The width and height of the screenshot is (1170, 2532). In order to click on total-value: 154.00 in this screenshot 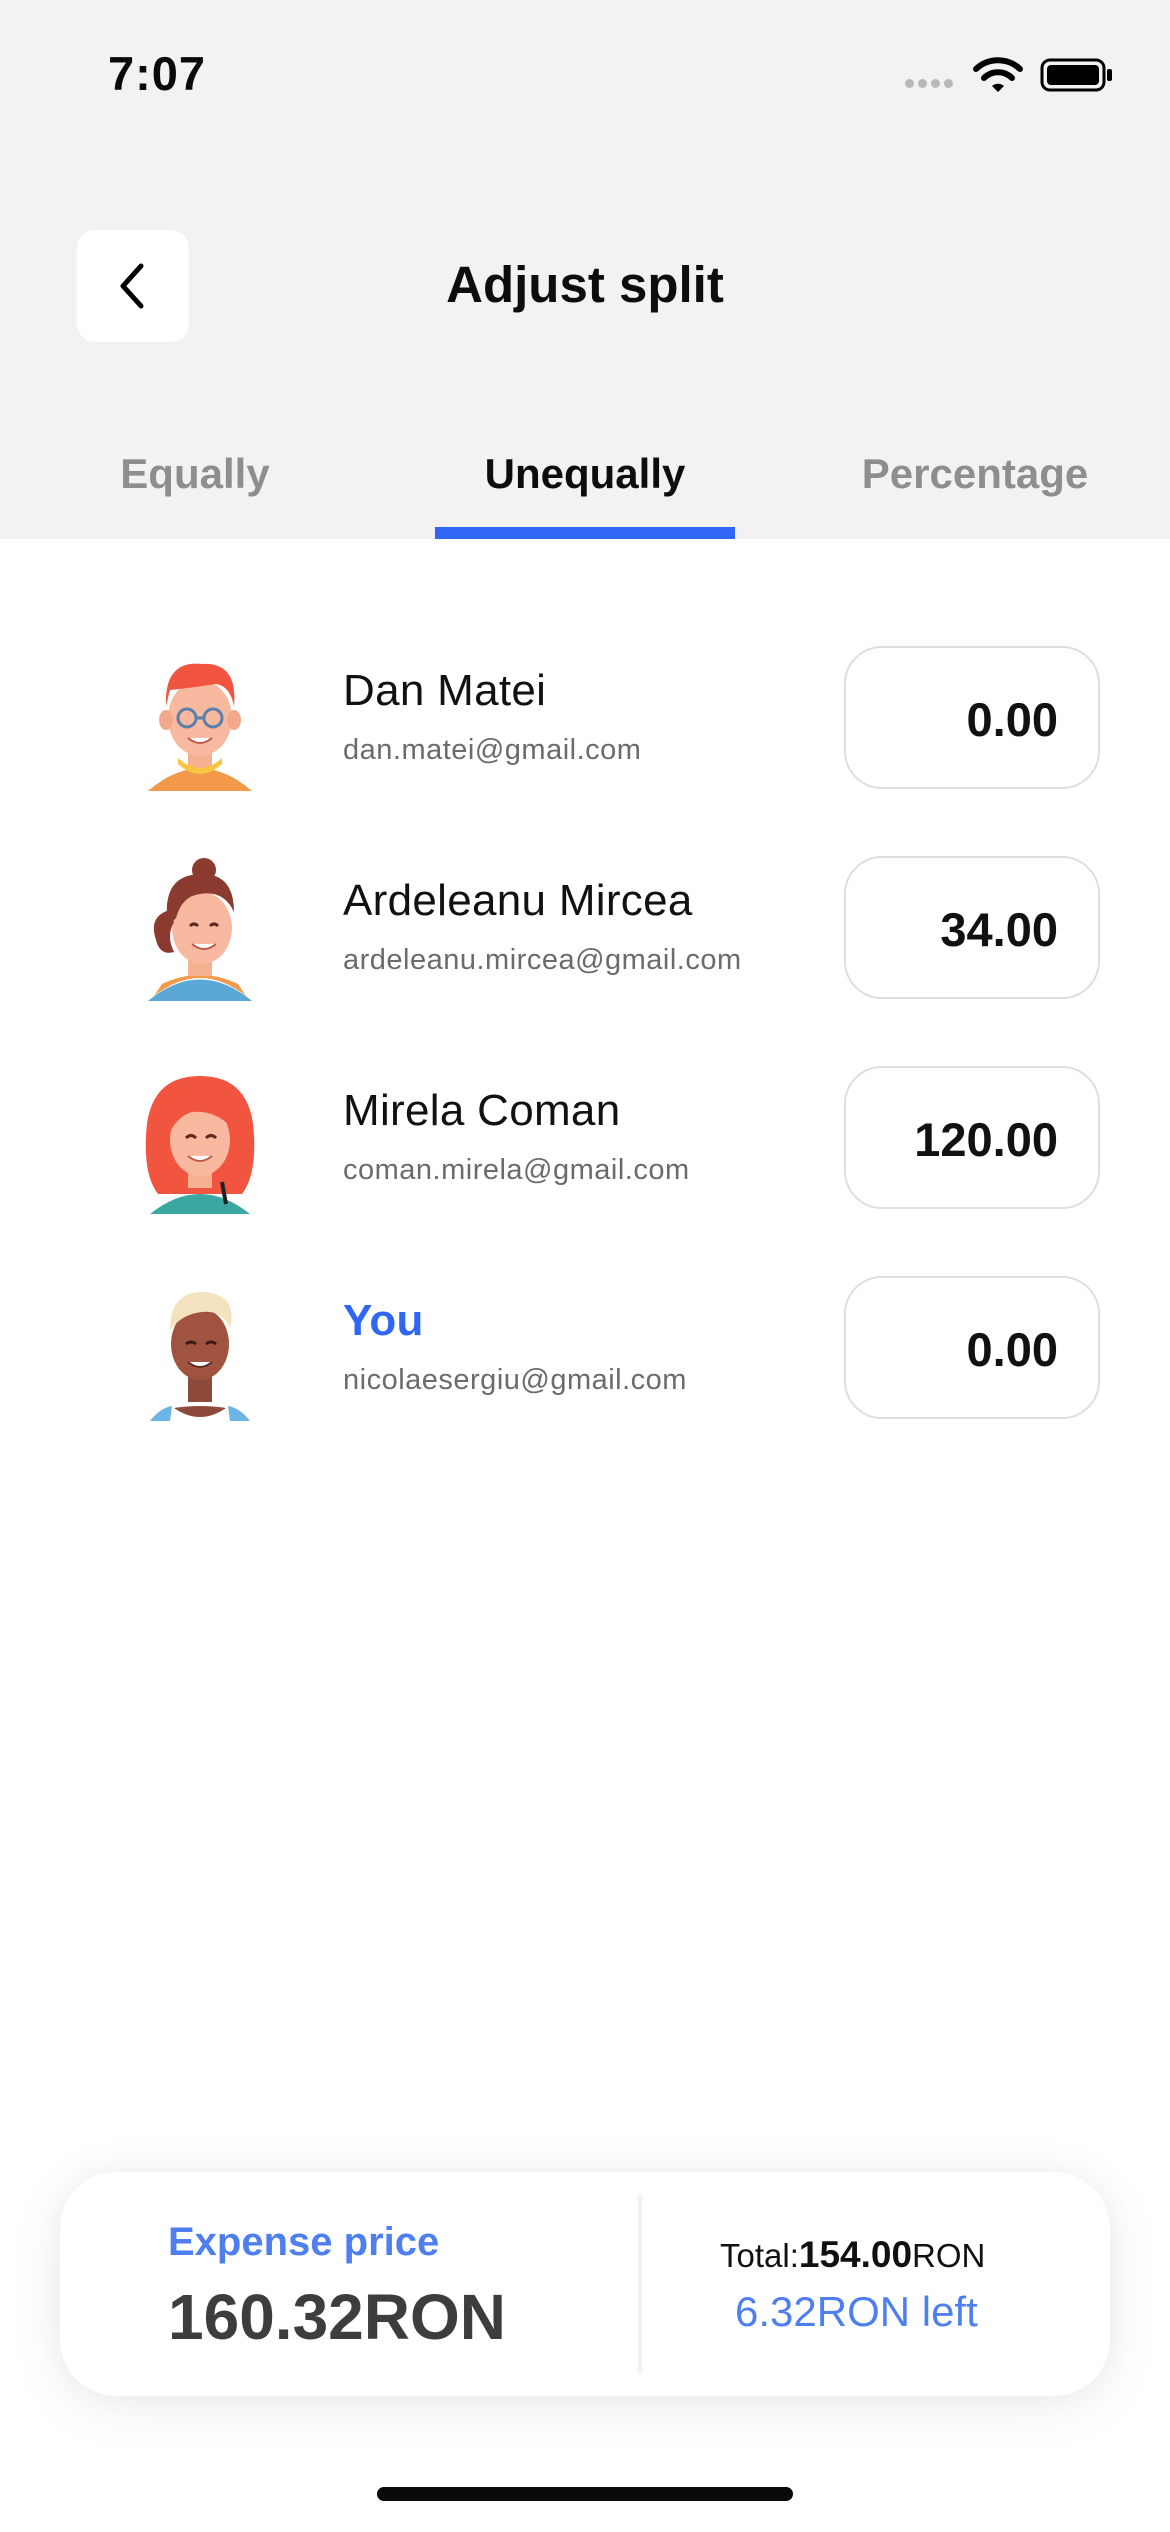, I will do `click(855, 2254)`.